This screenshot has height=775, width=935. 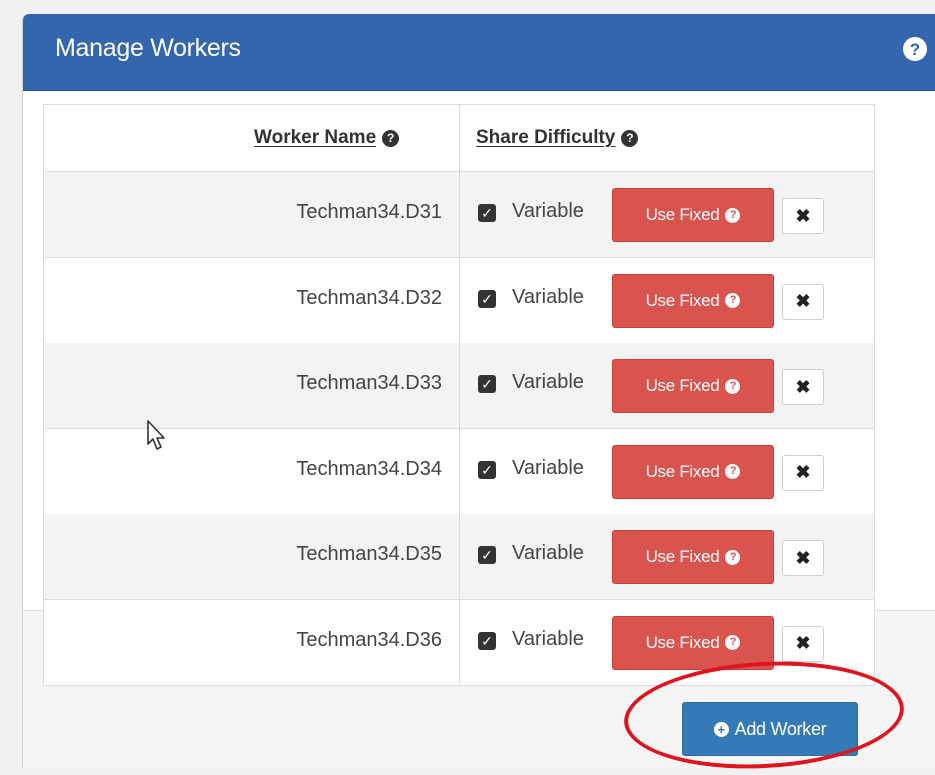 What do you see at coordinates (369, 383) in the screenshot?
I see `worker-name: Techman34.D33` at bounding box center [369, 383].